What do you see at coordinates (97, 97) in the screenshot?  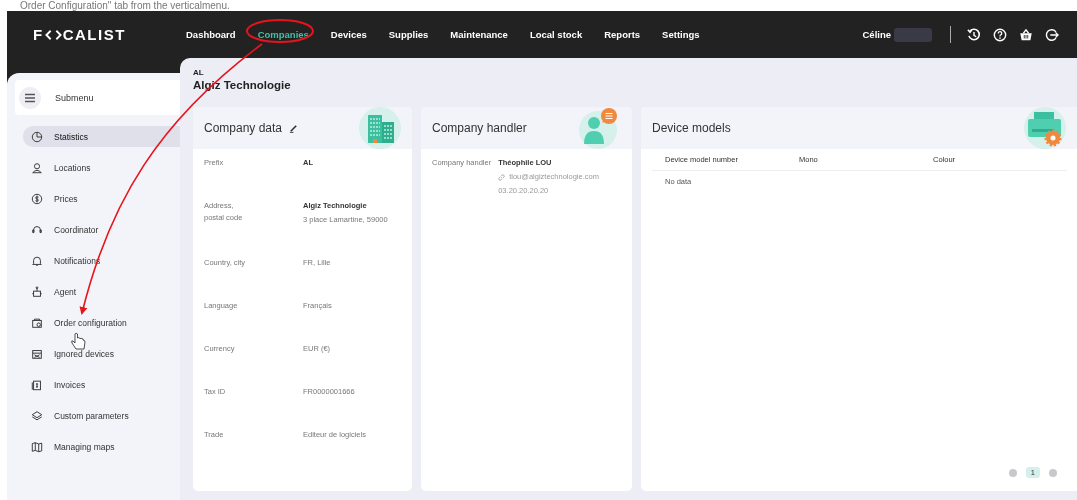 I see `submenu-header: Submenu` at bounding box center [97, 97].